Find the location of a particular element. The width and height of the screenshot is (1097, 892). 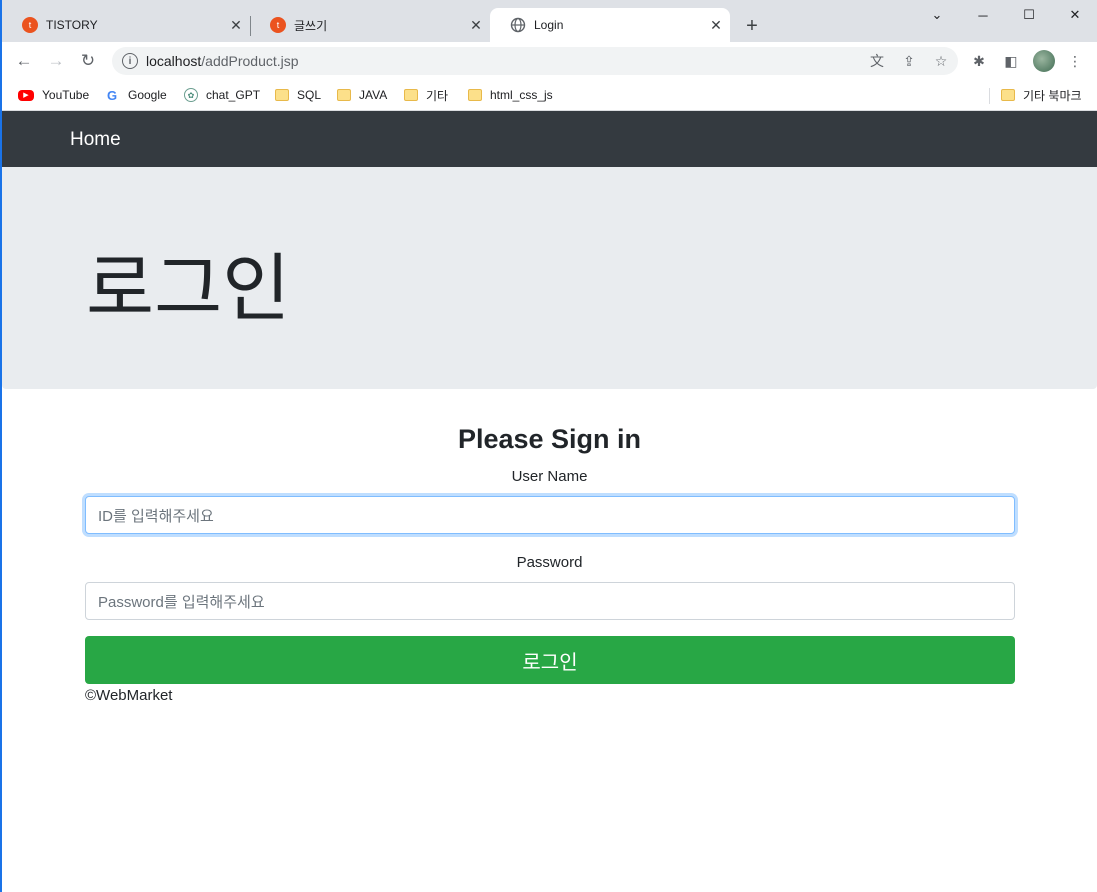

tab-strip: t TISTORY ✕ t 글쓰기 ✕ Login ✕ + ⌄ ─ ☐ ✕ is located at coordinates (549, 21).